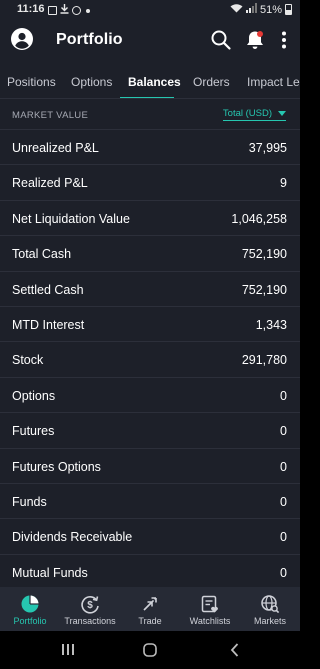  What do you see at coordinates (269, 621) in the screenshot?
I see `nav-label: Markets` at bounding box center [269, 621].